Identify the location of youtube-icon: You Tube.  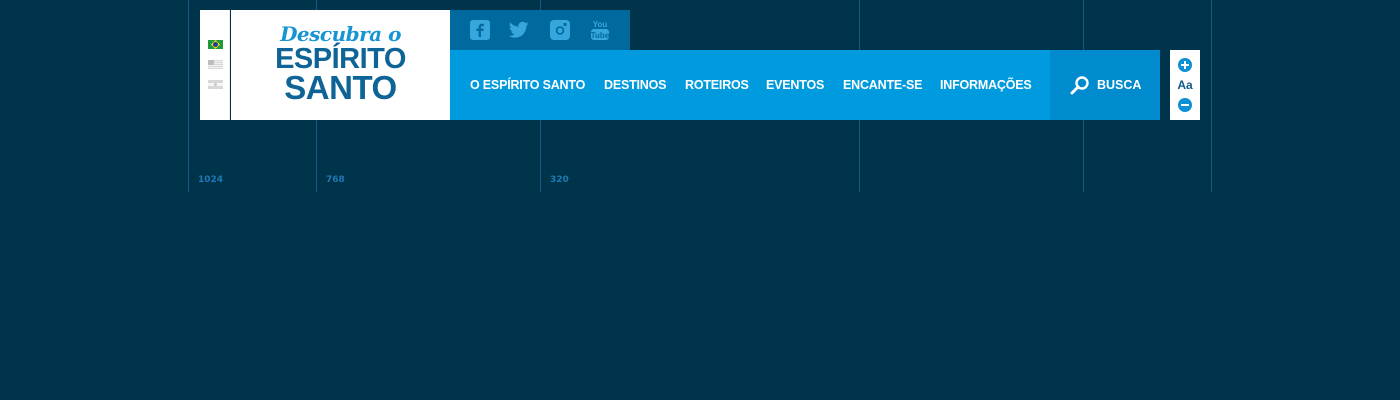
(600, 30).